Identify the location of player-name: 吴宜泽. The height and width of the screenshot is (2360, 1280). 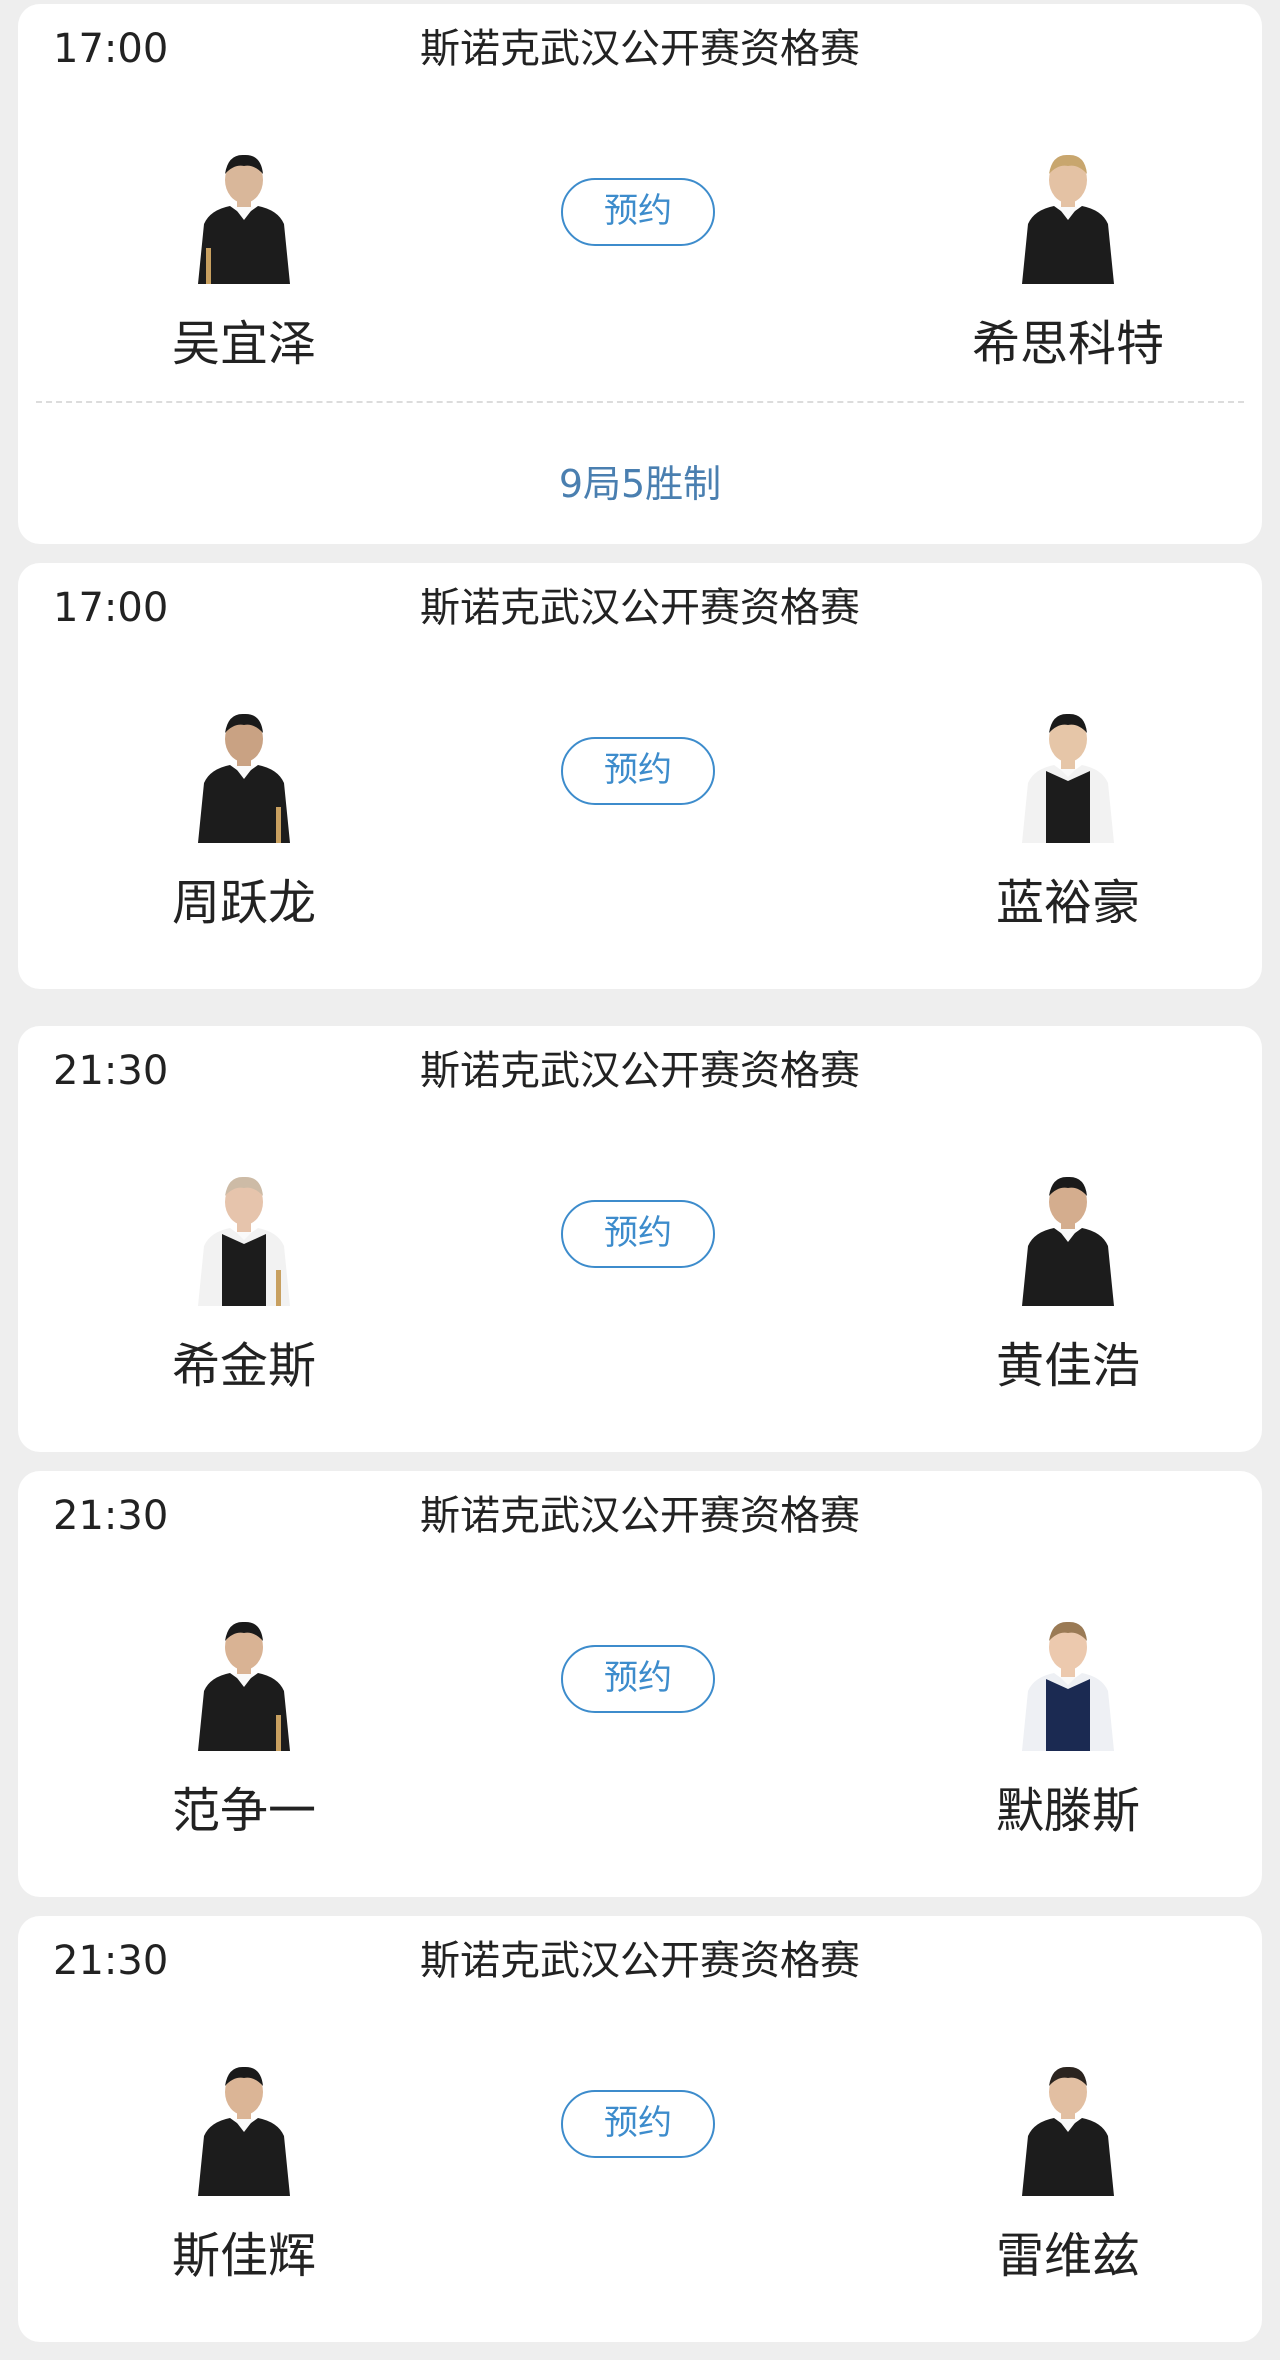
(243, 344).